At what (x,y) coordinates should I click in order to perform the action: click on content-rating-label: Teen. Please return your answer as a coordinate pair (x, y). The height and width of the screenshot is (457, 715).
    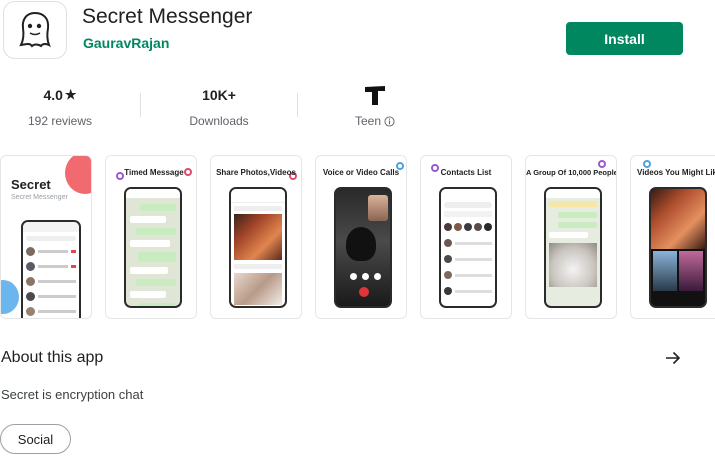
    Looking at the image, I should click on (368, 121).